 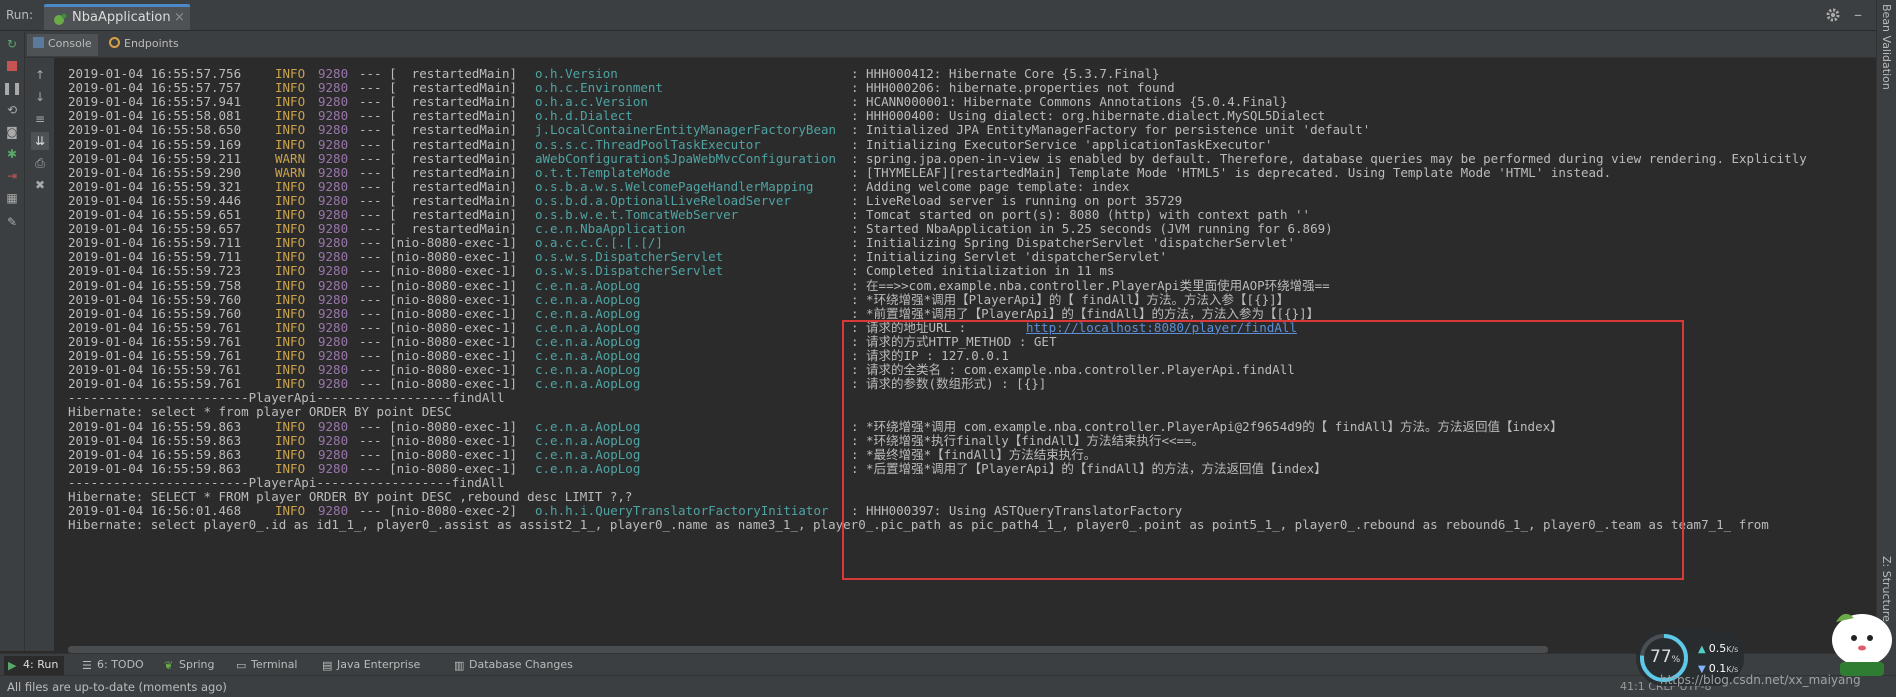 What do you see at coordinates (169, 665) in the screenshot?
I see `spring-icon: ❦` at bounding box center [169, 665].